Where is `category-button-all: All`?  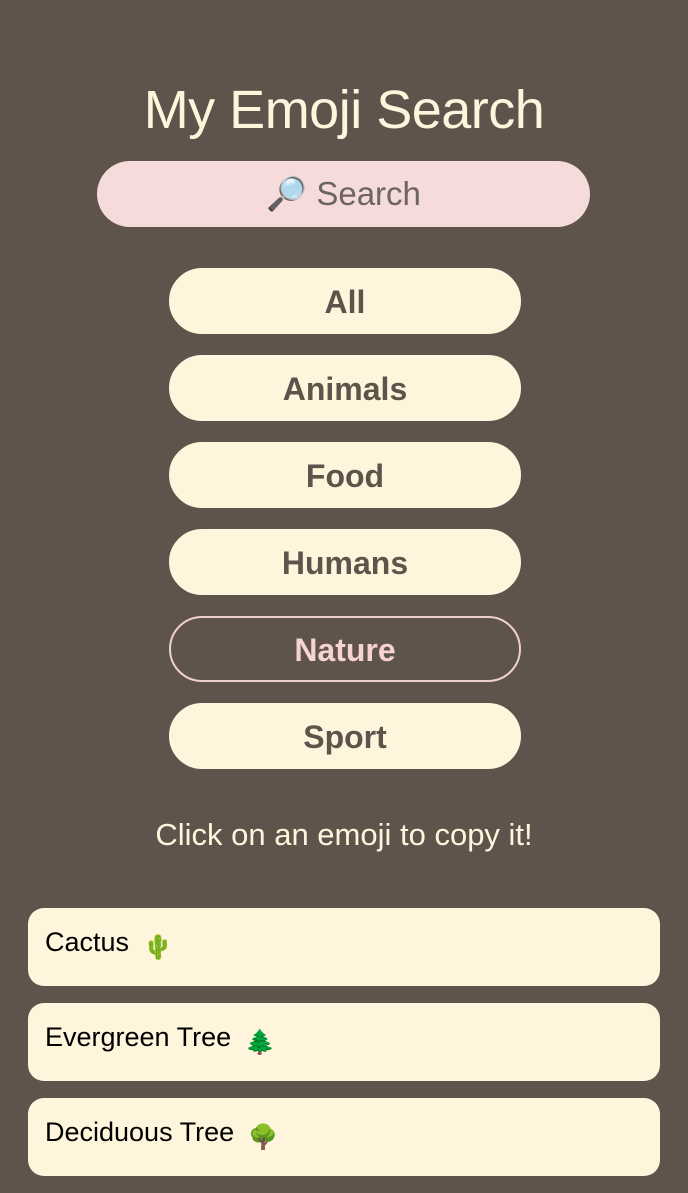 category-button-all: All is located at coordinates (345, 301).